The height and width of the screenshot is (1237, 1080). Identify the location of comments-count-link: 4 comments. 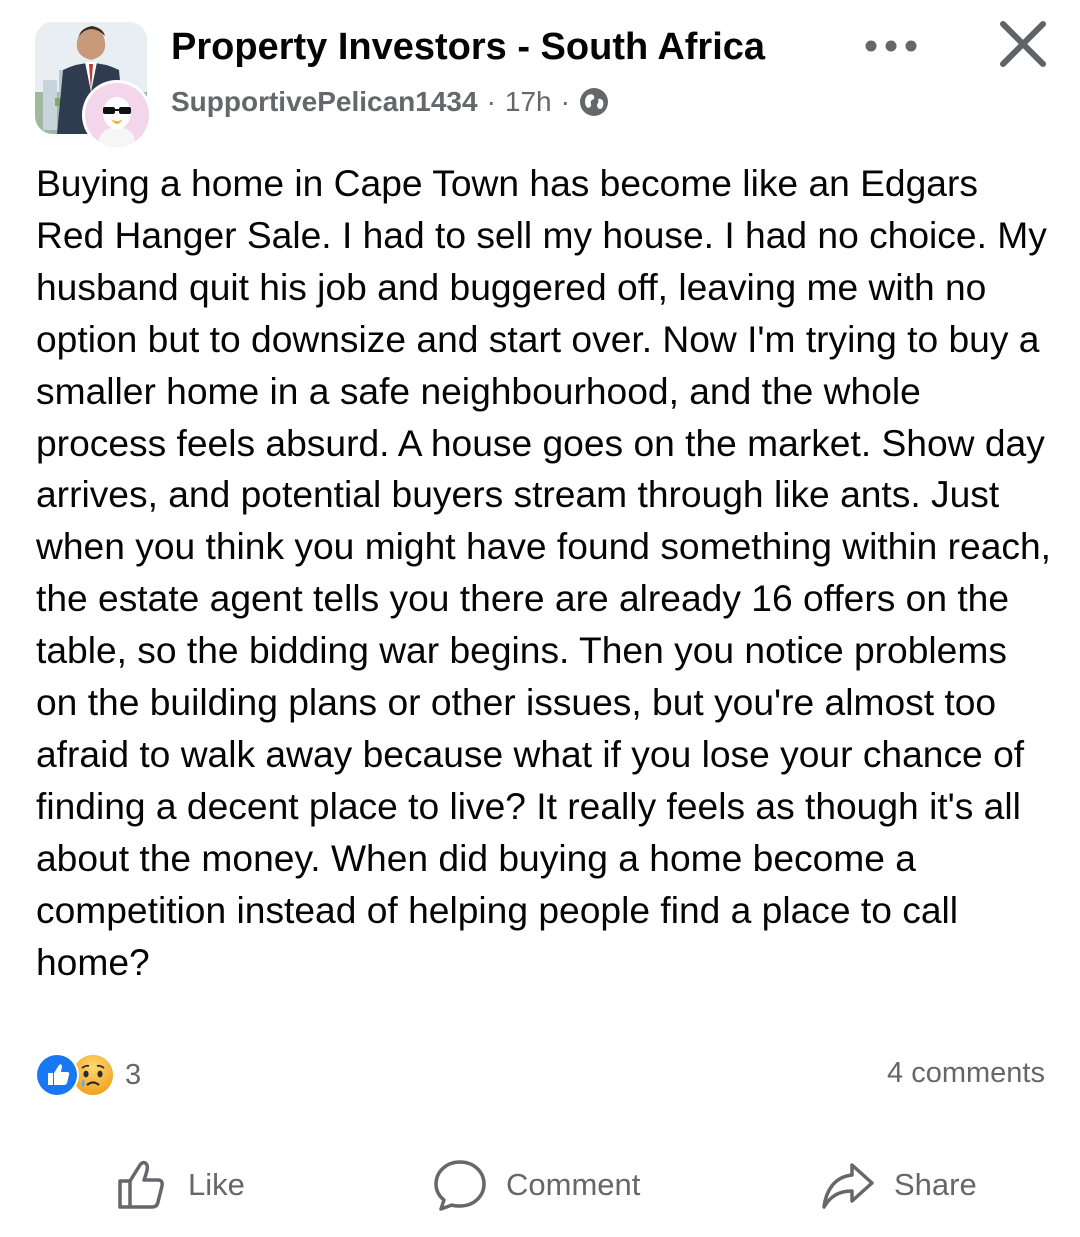
(966, 1073).